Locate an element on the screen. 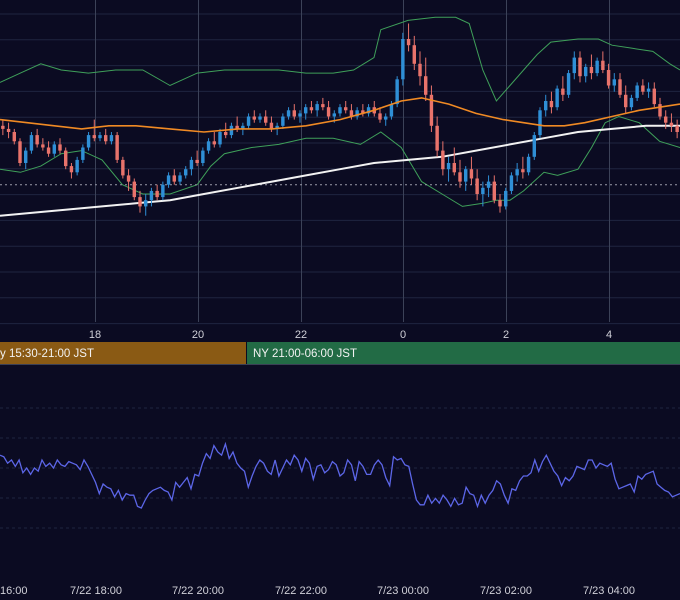 The image size is (680, 600). session-label-ny: NY 21:00-06:00 JST is located at coordinates (305, 354).